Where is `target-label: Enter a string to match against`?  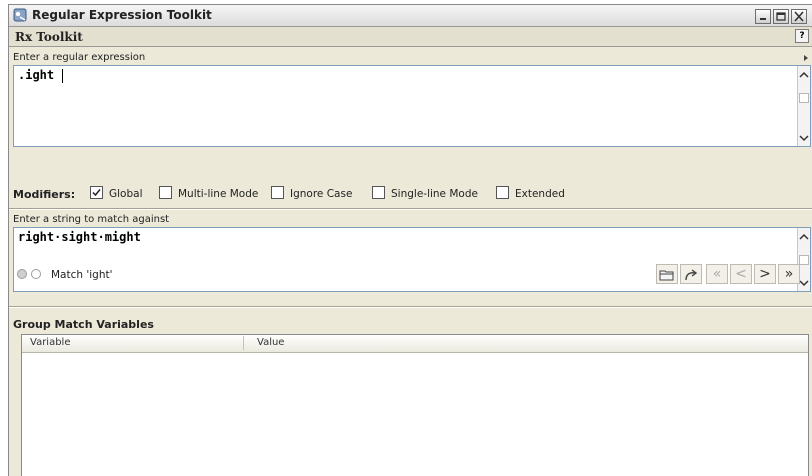
target-label: Enter a string to match against is located at coordinates (91, 219).